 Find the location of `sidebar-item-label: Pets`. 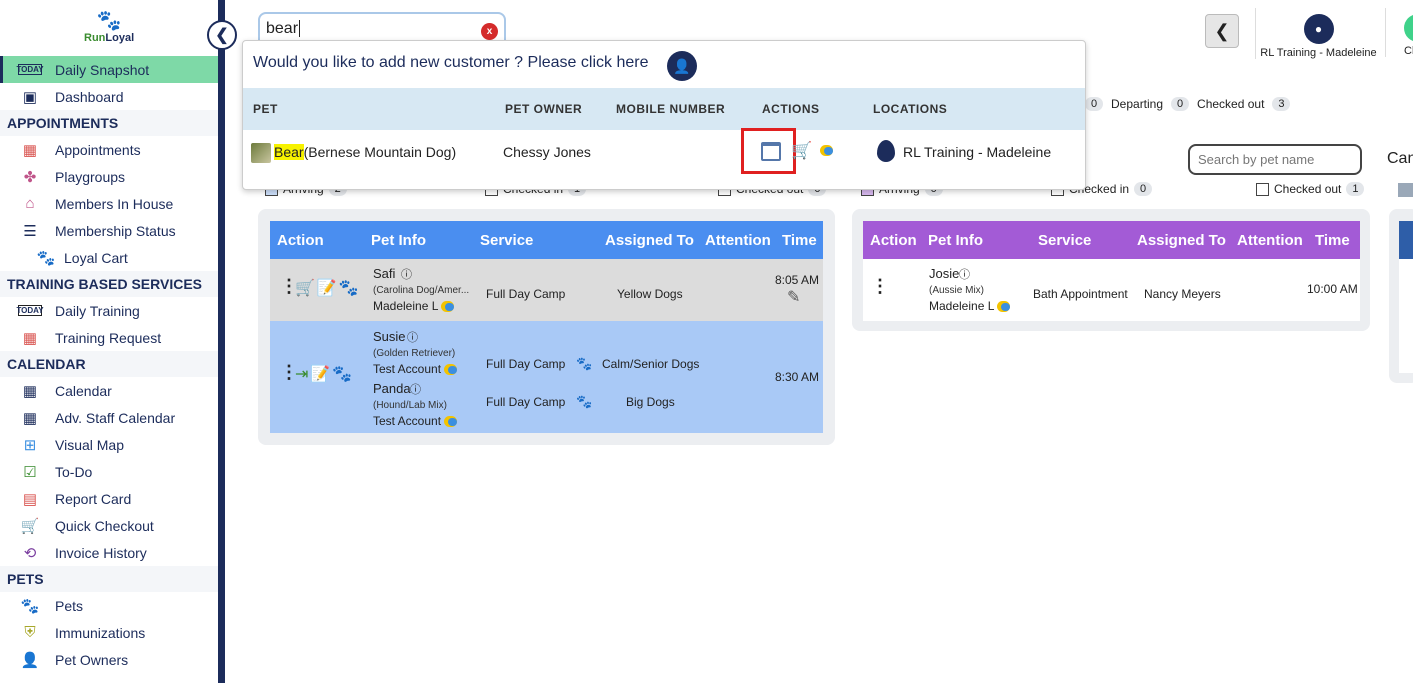

sidebar-item-label: Pets is located at coordinates (69, 605).